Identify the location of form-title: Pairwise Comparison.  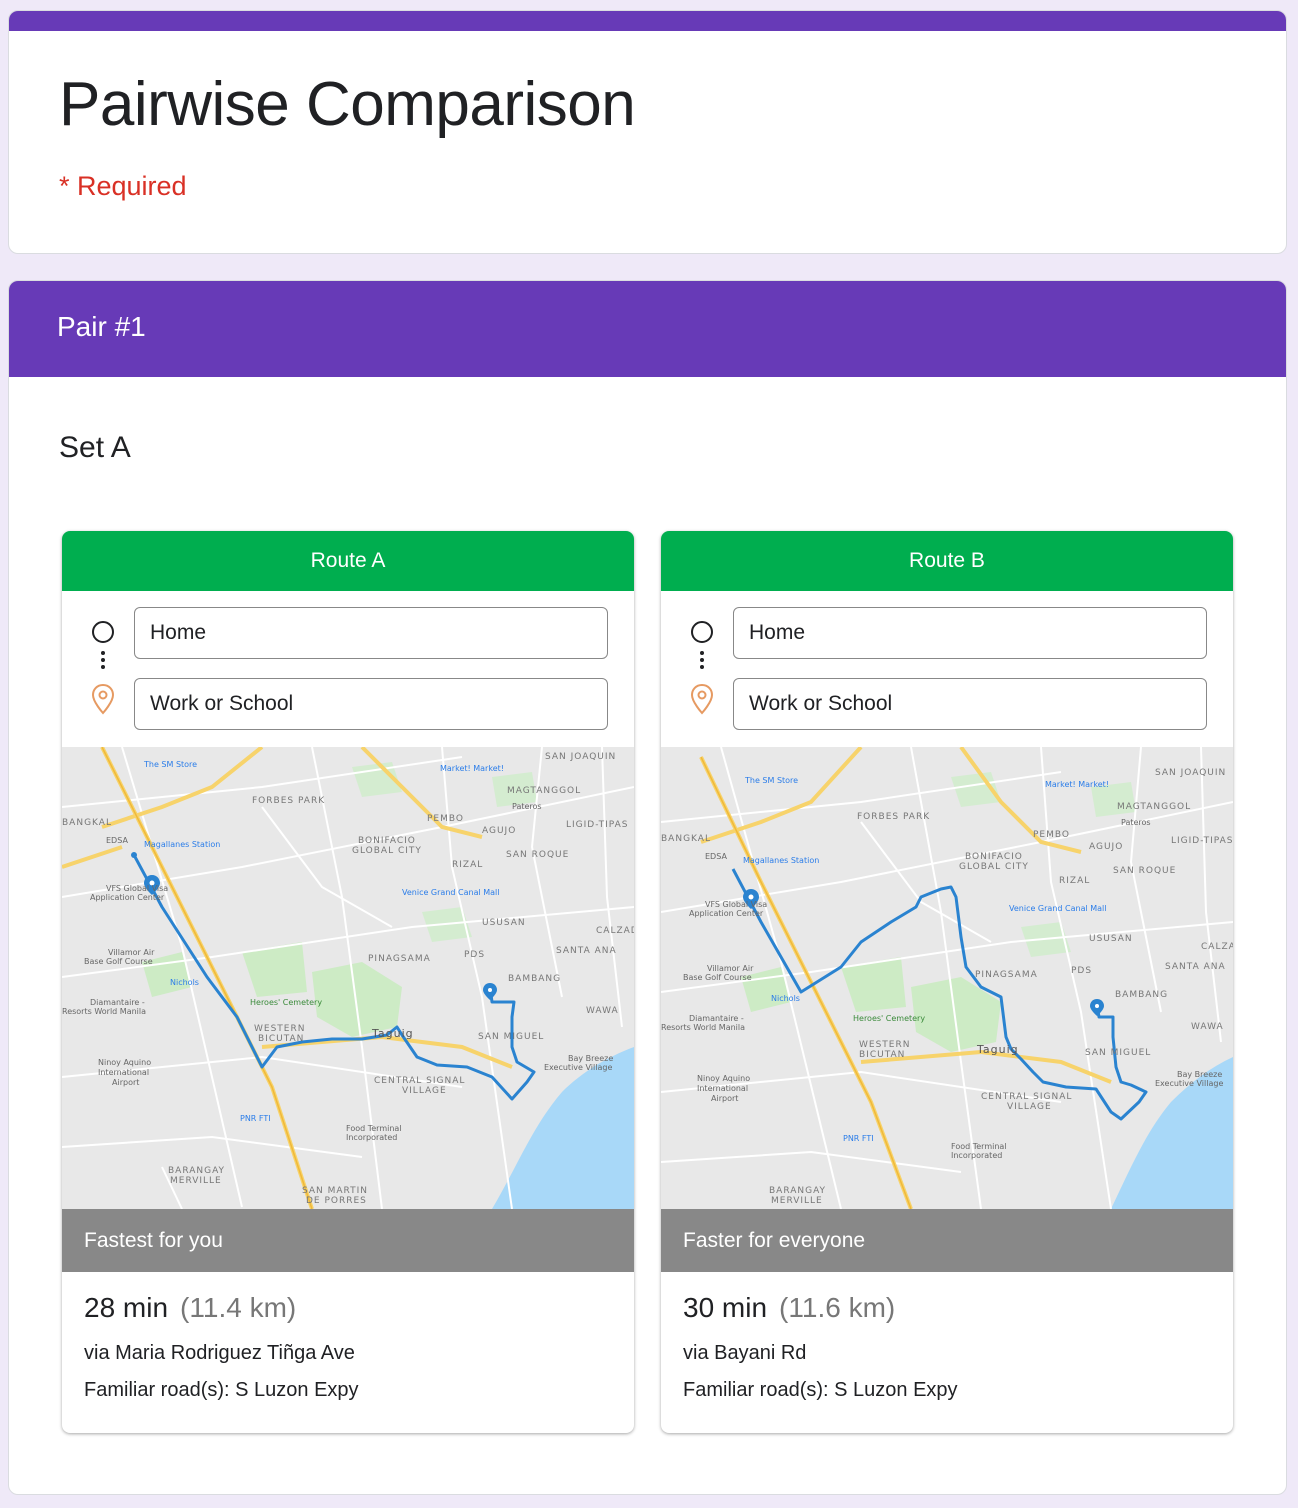
(347, 104).